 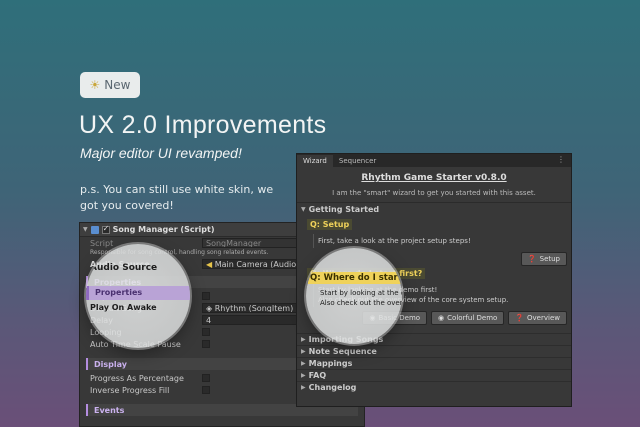 What do you see at coordinates (120, 264) in the screenshot?
I see `audio-source-label: Audio Source` at bounding box center [120, 264].